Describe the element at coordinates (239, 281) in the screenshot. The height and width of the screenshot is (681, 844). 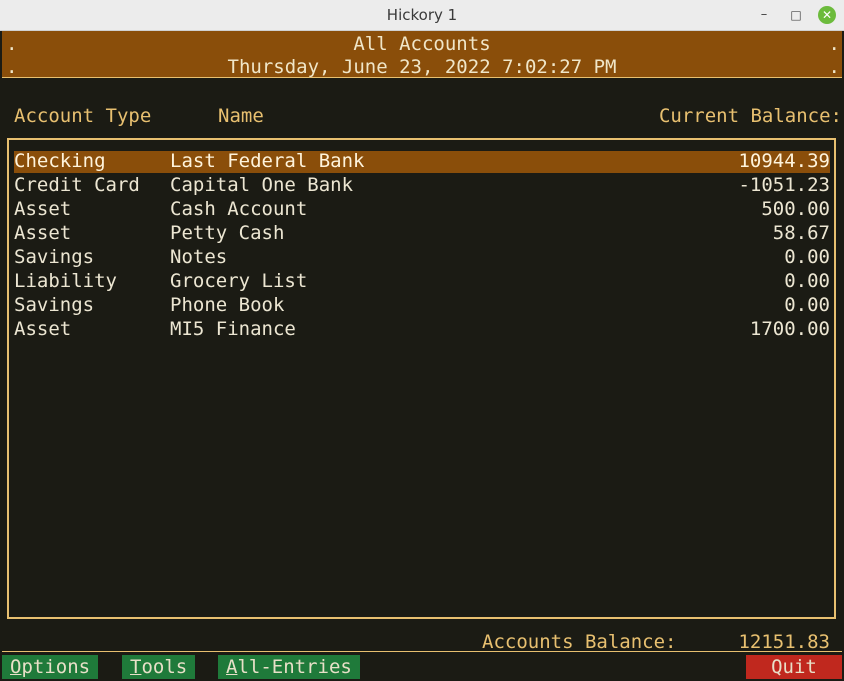
I see `account-name: Grocery List` at that location.